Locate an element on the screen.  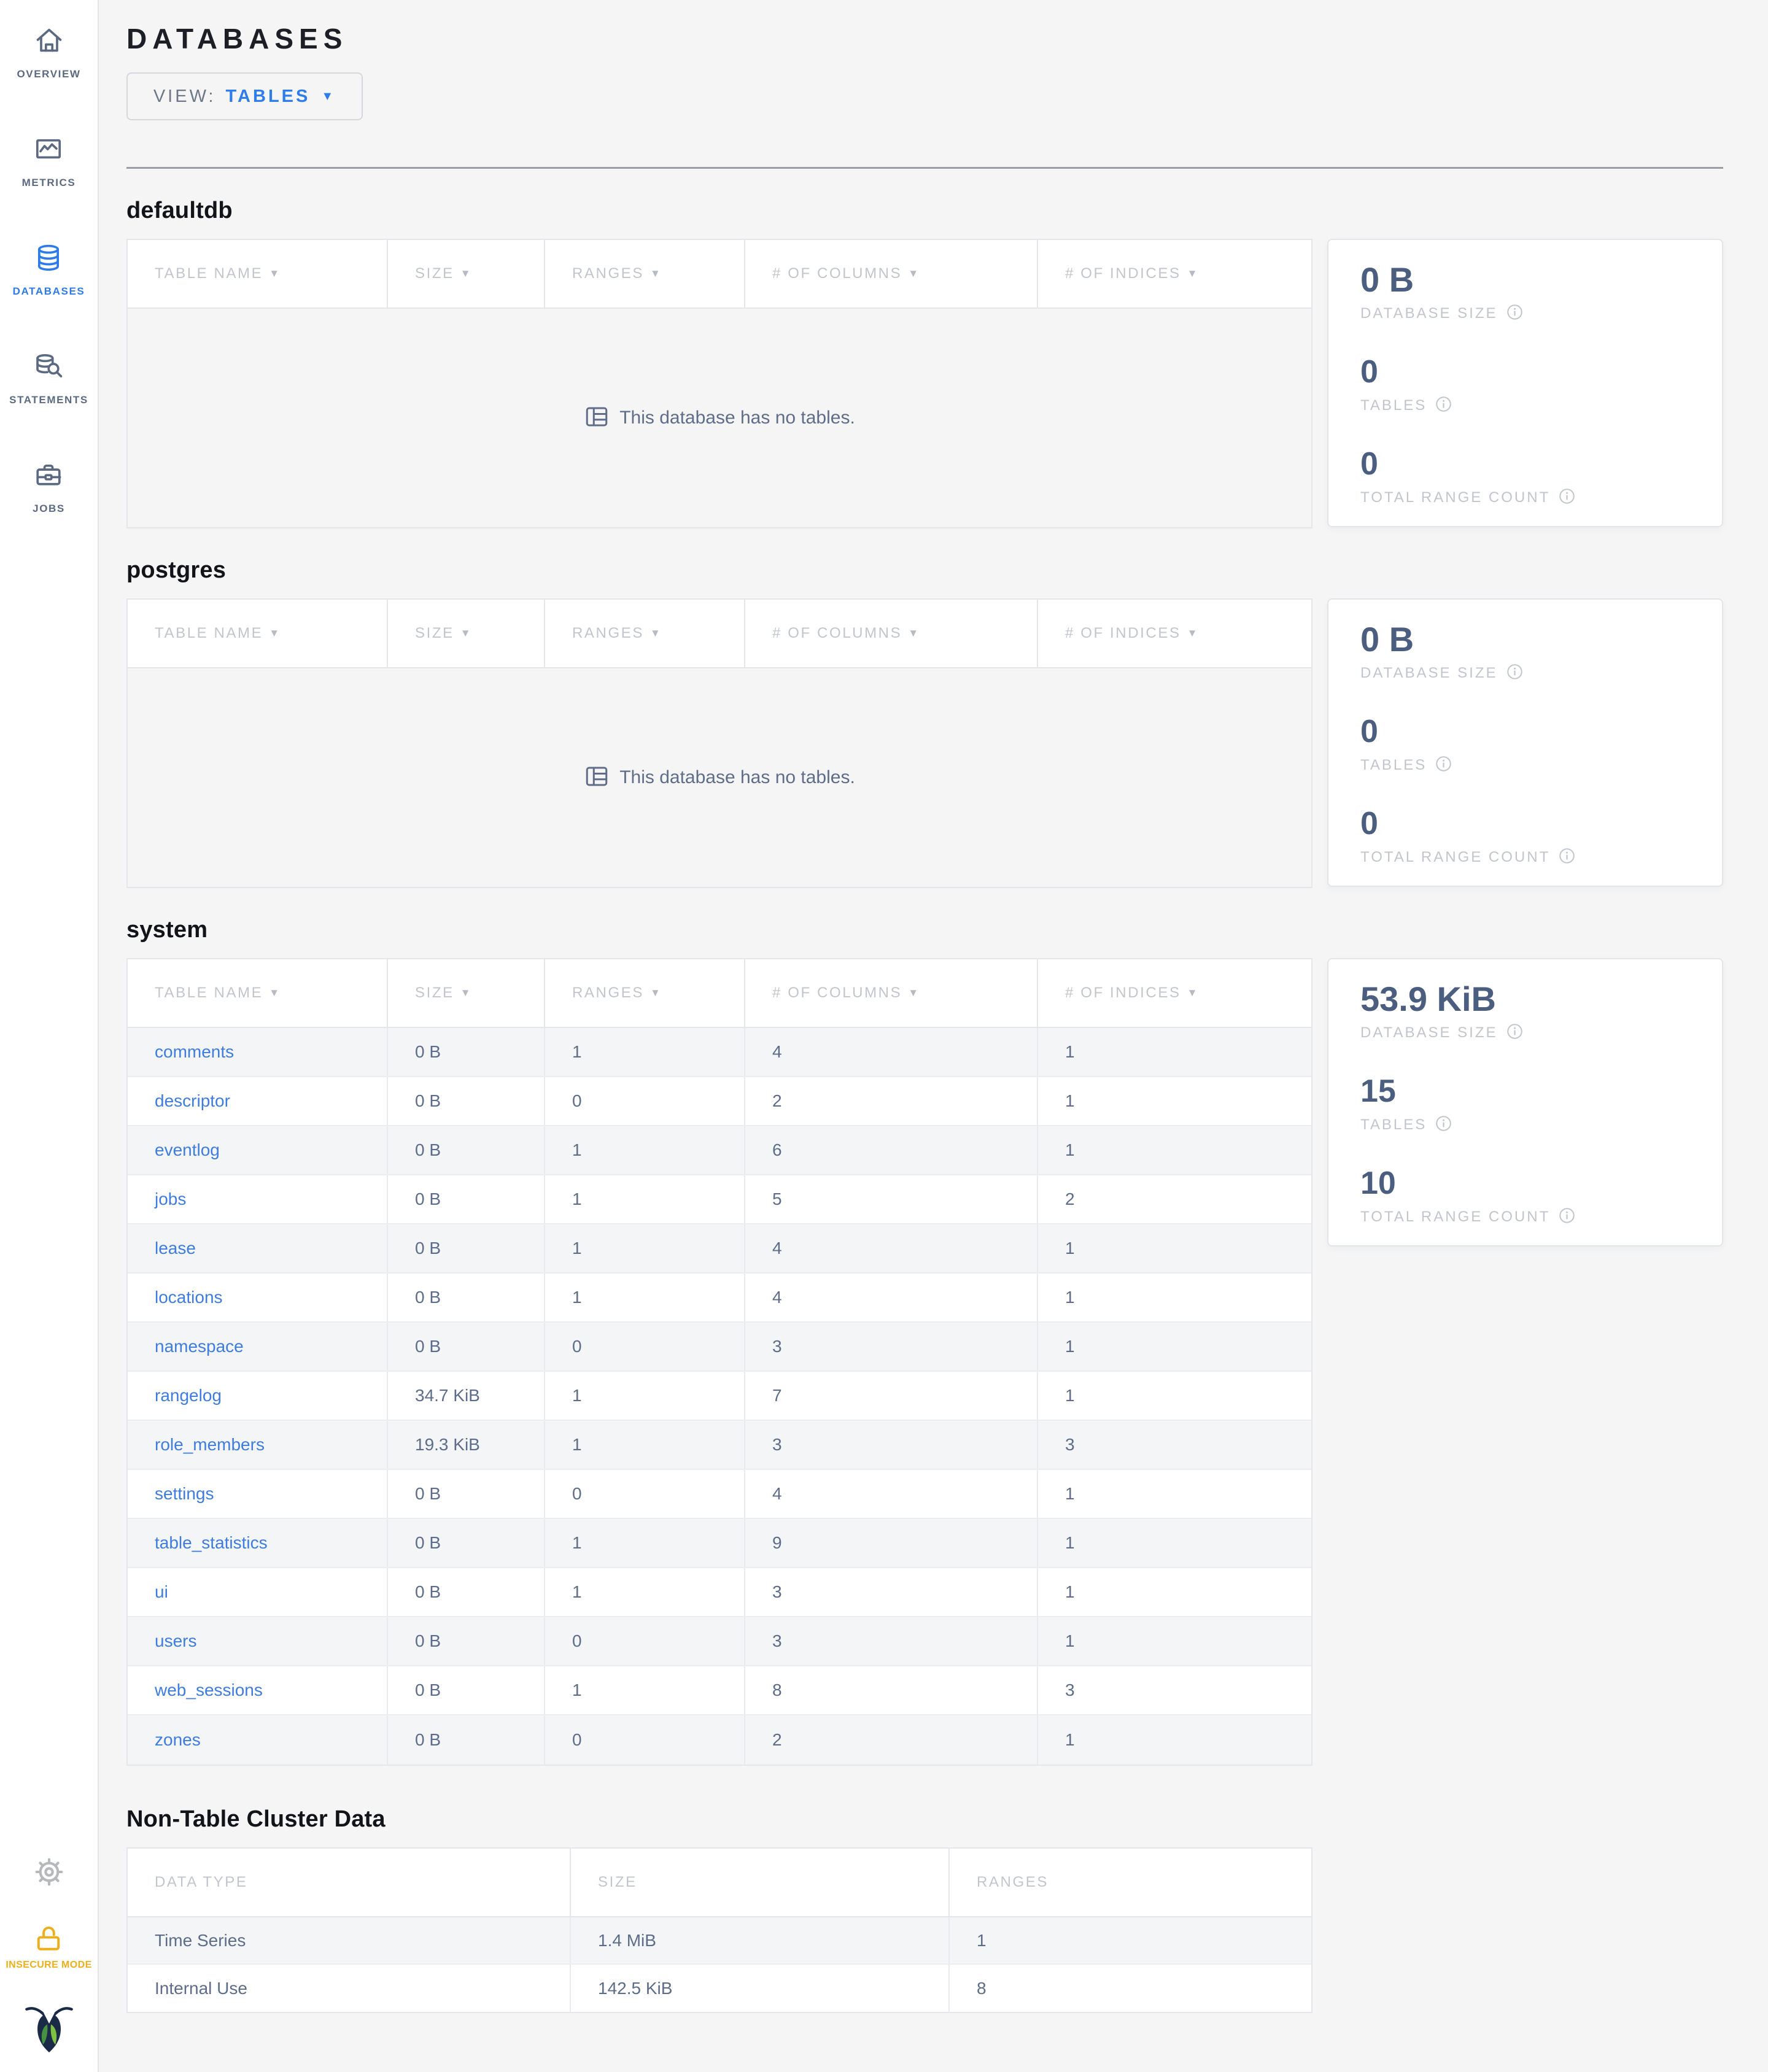
sidebar-item-label: OVERVIEW is located at coordinates (49, 74).